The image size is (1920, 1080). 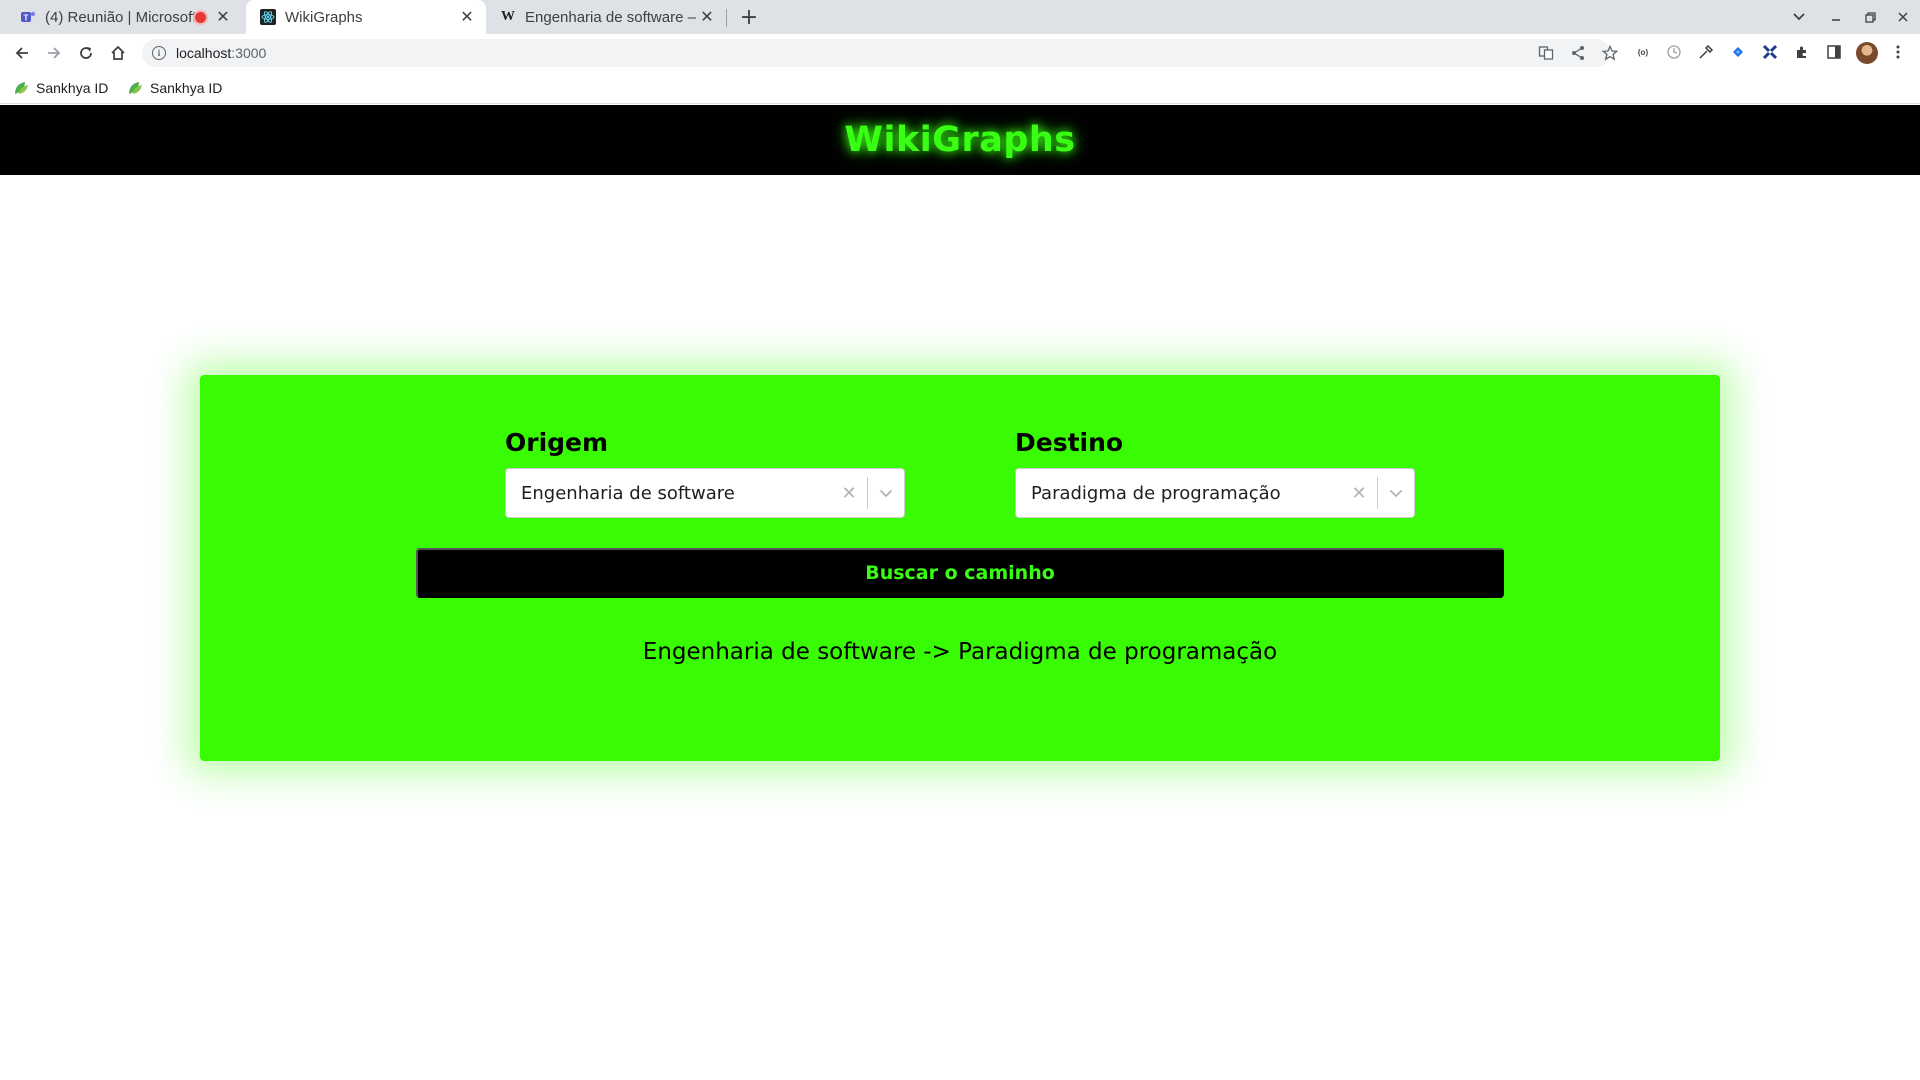 I want to click on svg-text: T, so click(x=26, y=18).